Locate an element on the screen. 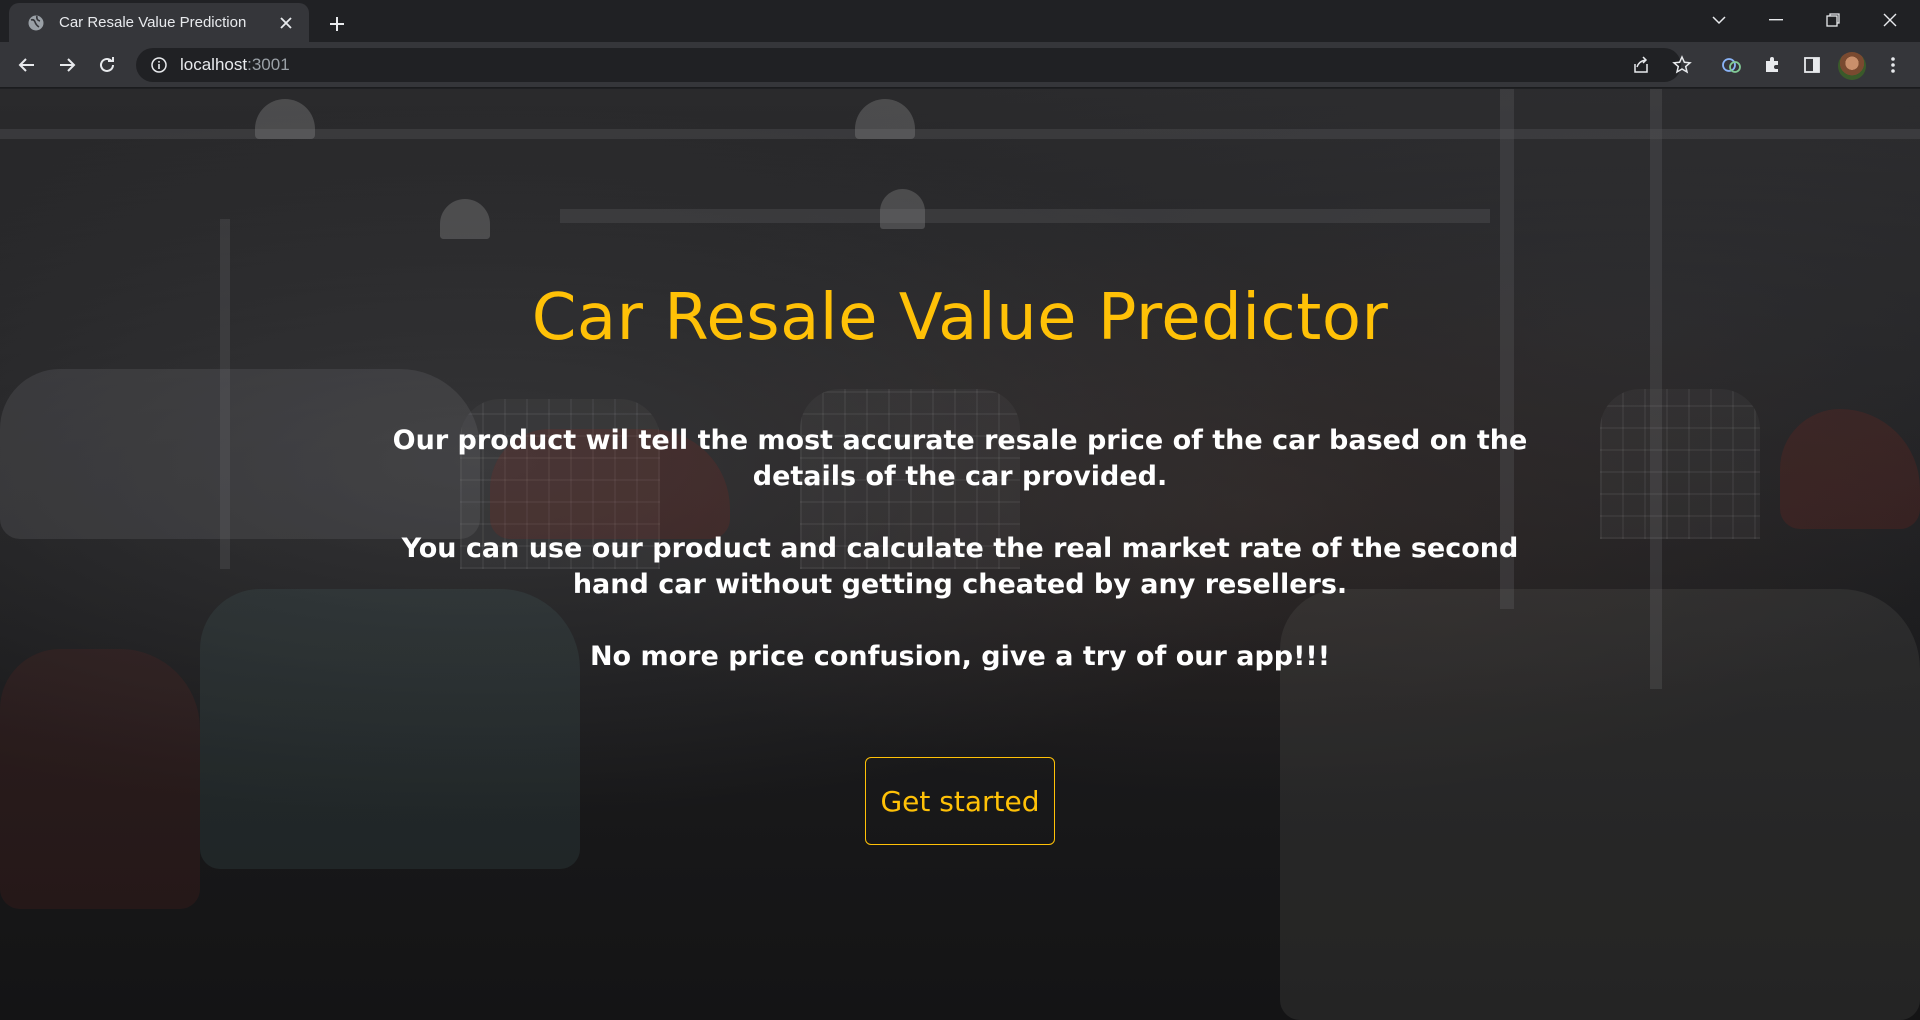 The image size is (1920, 1020). close-icon is located at coordinates (286, 23).